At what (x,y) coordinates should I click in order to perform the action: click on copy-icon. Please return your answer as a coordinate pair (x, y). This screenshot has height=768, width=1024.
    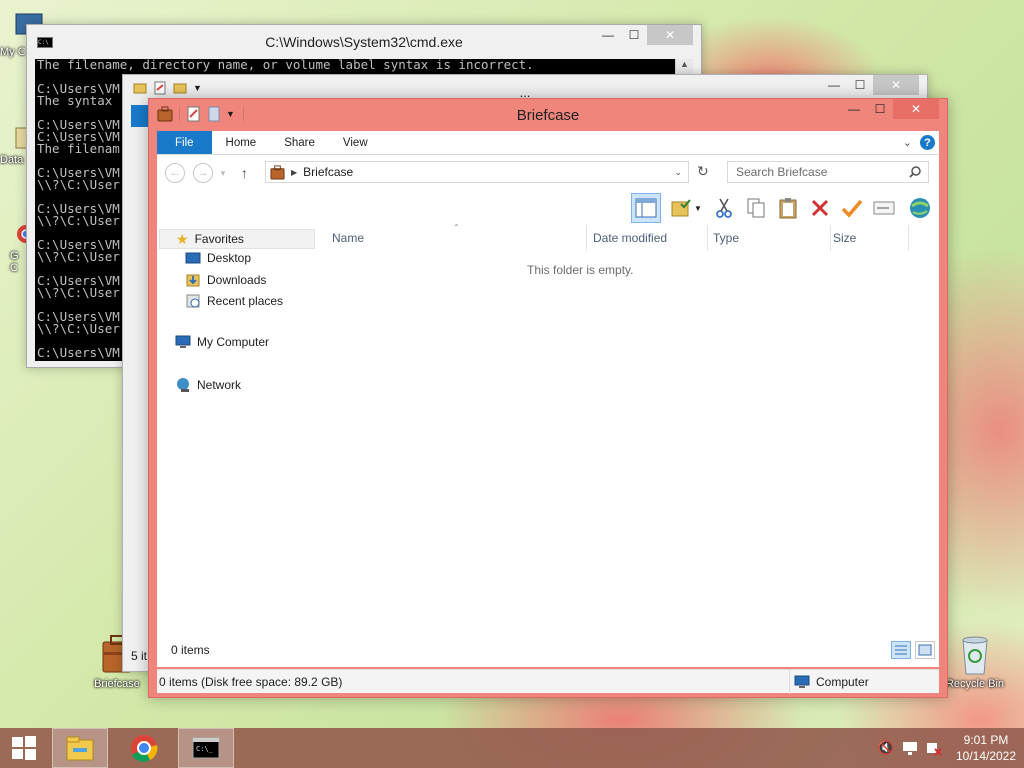
    Looking at the image, I should click on (756, 208).